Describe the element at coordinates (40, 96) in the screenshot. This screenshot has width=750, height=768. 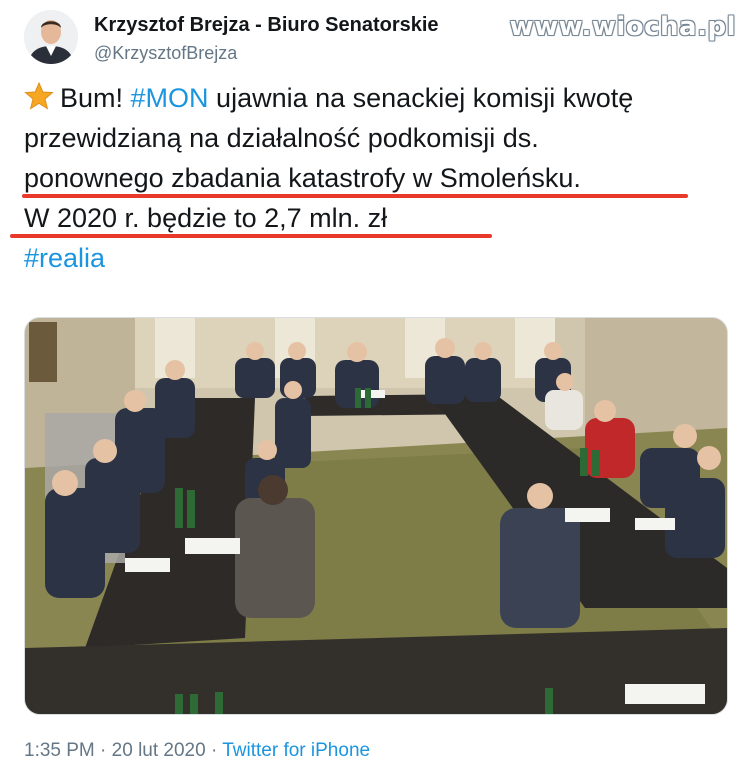
I see `star-icon` at that location.